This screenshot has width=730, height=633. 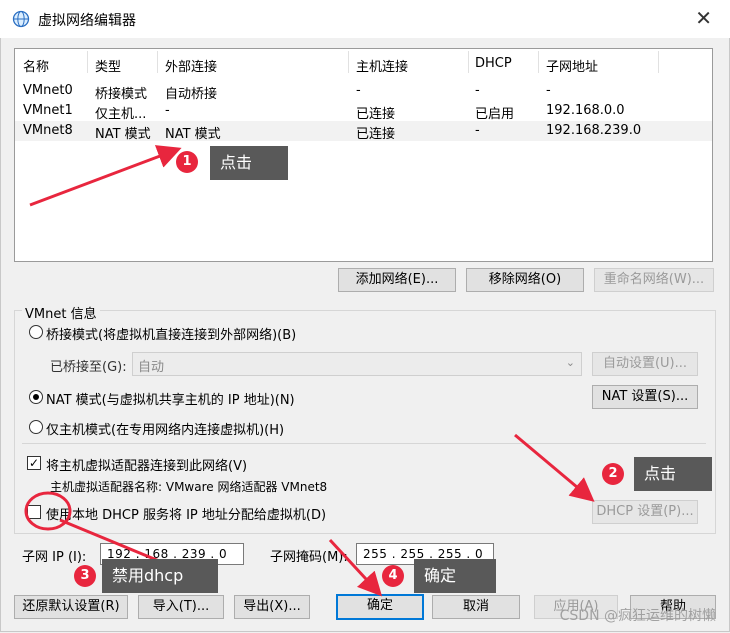 What do you see at coordinates (673, 474) in the screenshot?
I see `annotation-callout-2: 点击` at bounding box center [673, 474].